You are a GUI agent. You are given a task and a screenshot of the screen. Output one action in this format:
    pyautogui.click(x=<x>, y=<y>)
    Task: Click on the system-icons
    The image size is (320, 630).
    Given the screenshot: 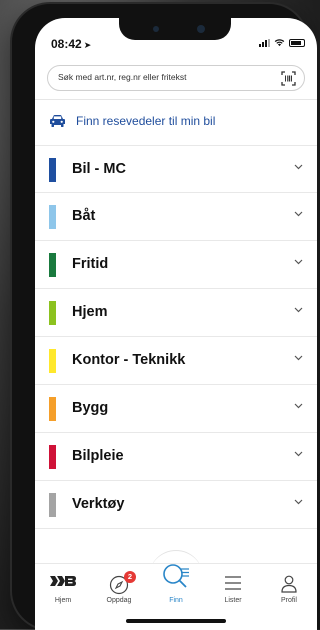 What is the action you would take?
    pyautogui.click(x=282, y=42)
    